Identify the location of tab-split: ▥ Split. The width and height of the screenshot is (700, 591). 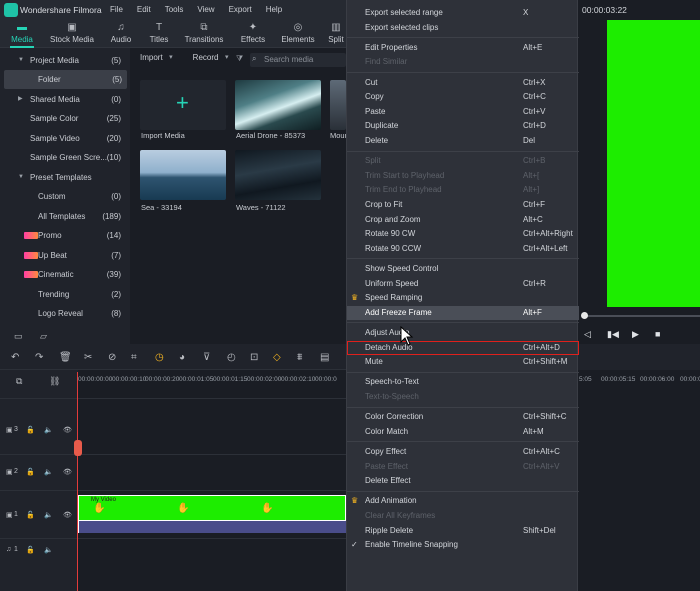
(336, 34).